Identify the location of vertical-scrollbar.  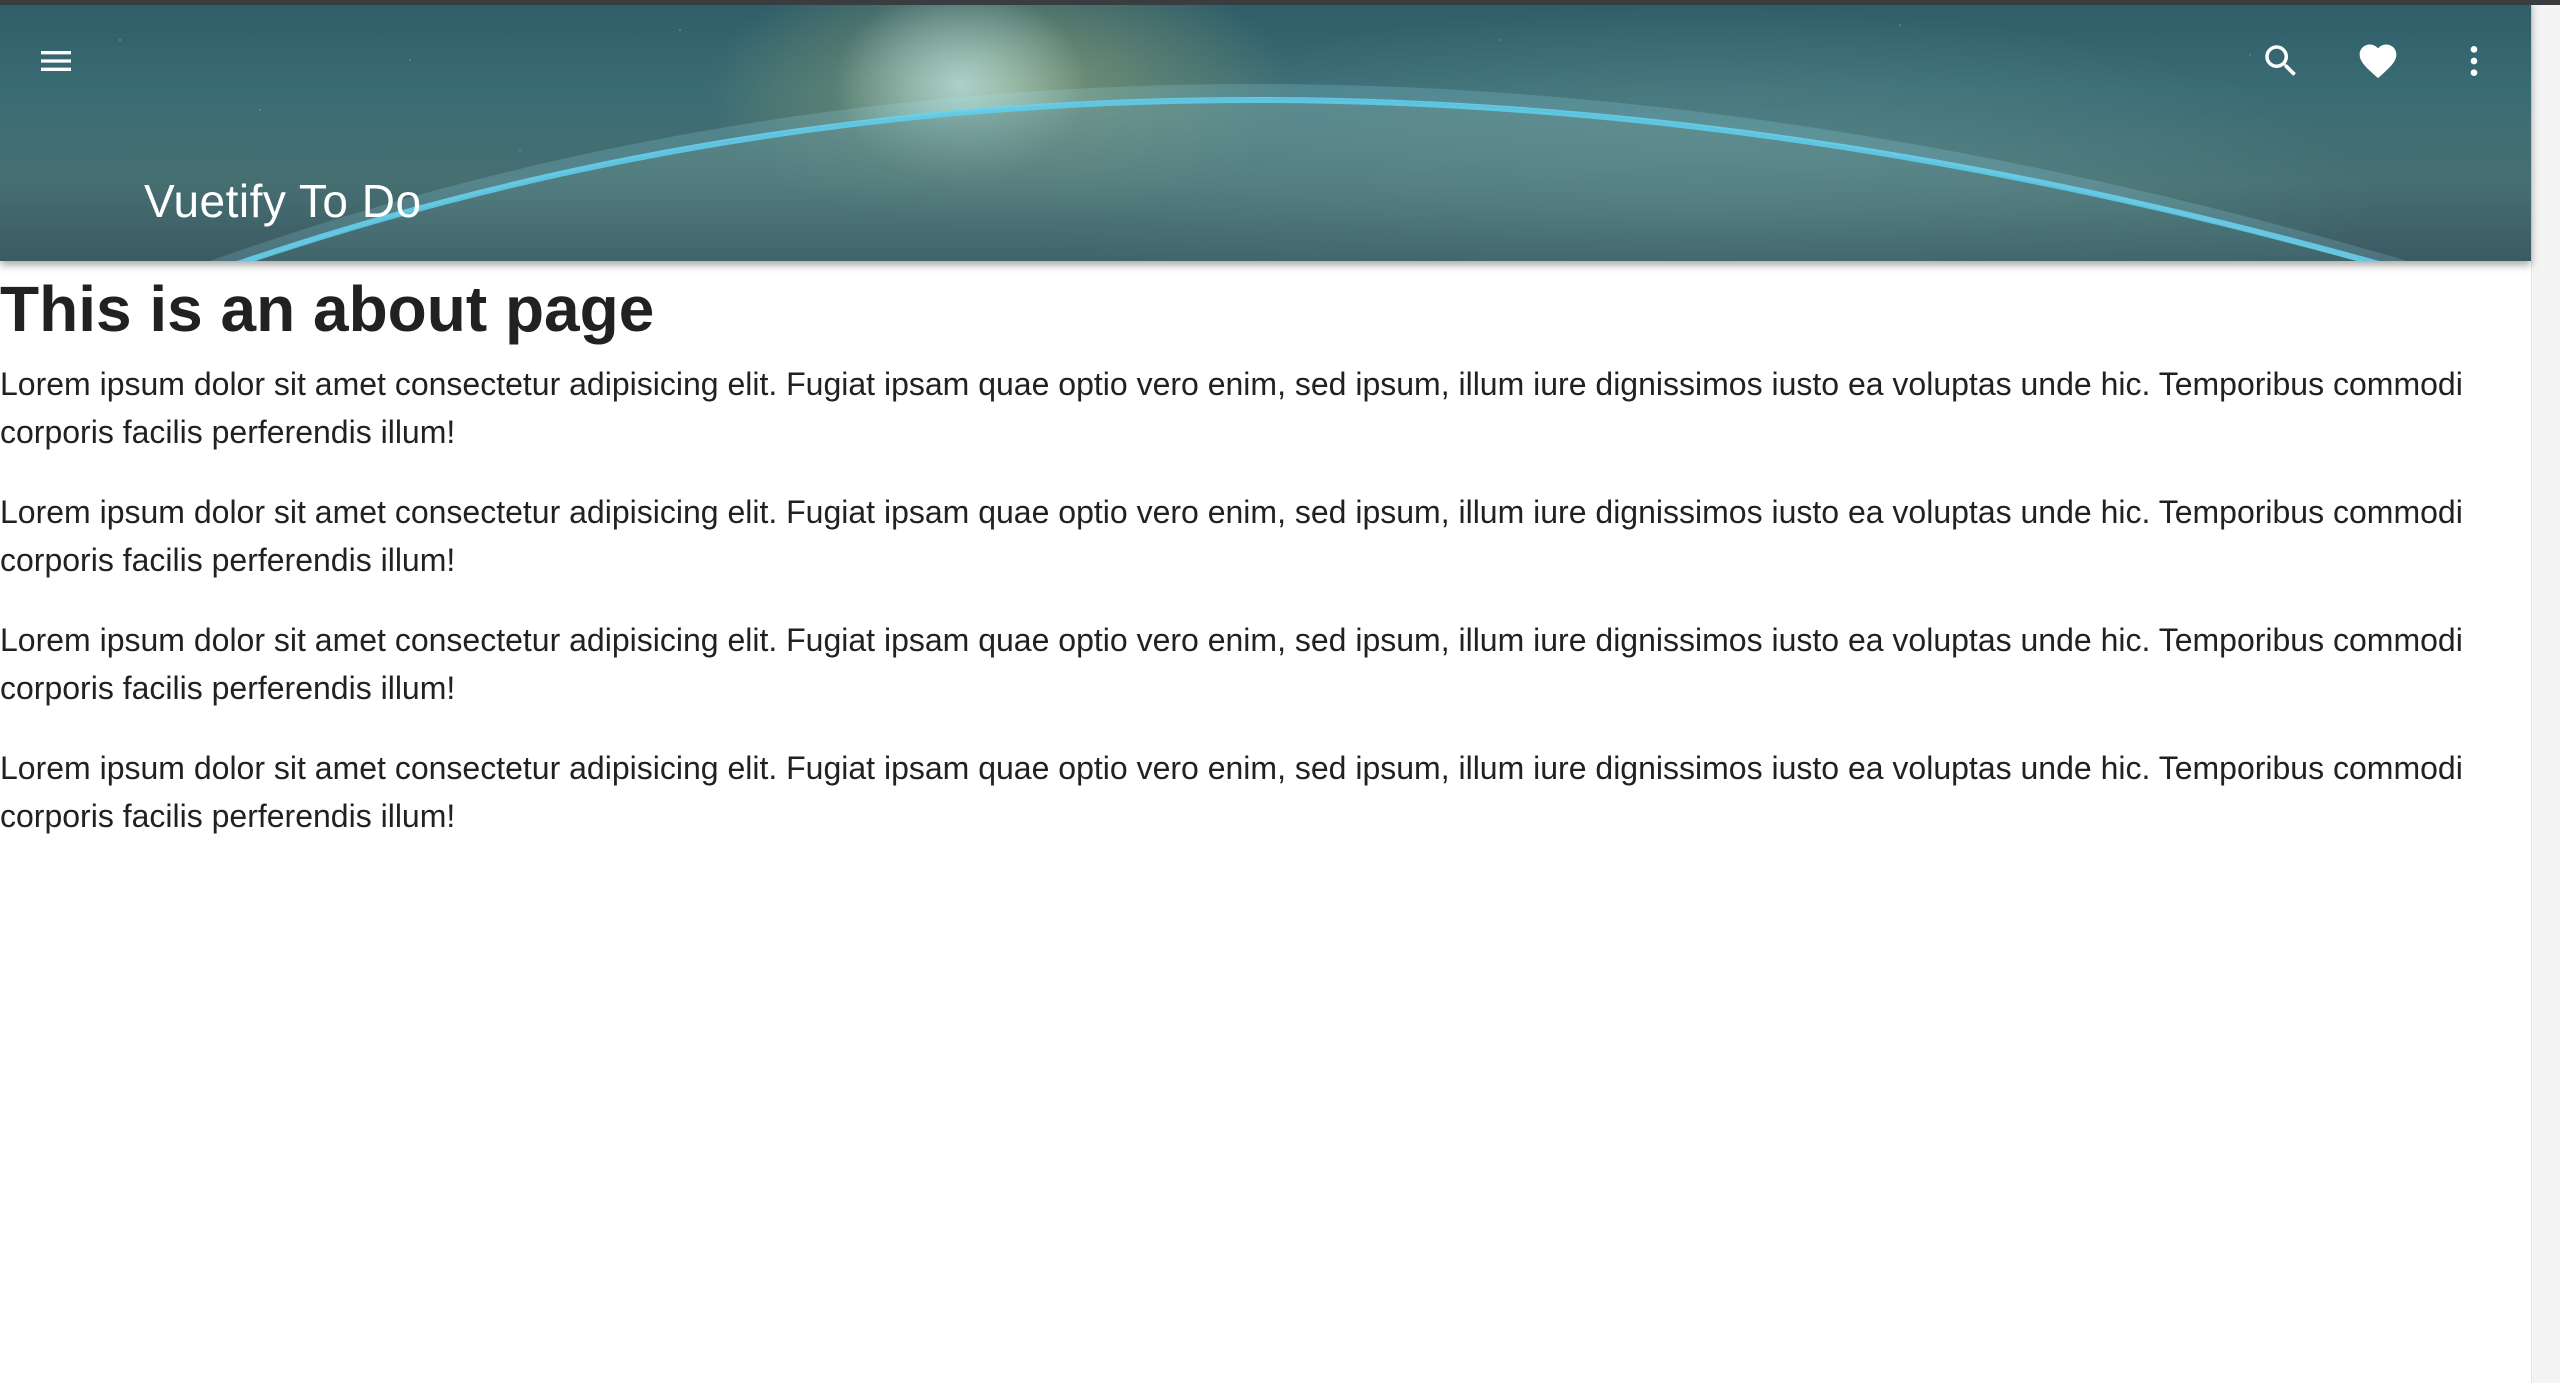
(2545, 691).